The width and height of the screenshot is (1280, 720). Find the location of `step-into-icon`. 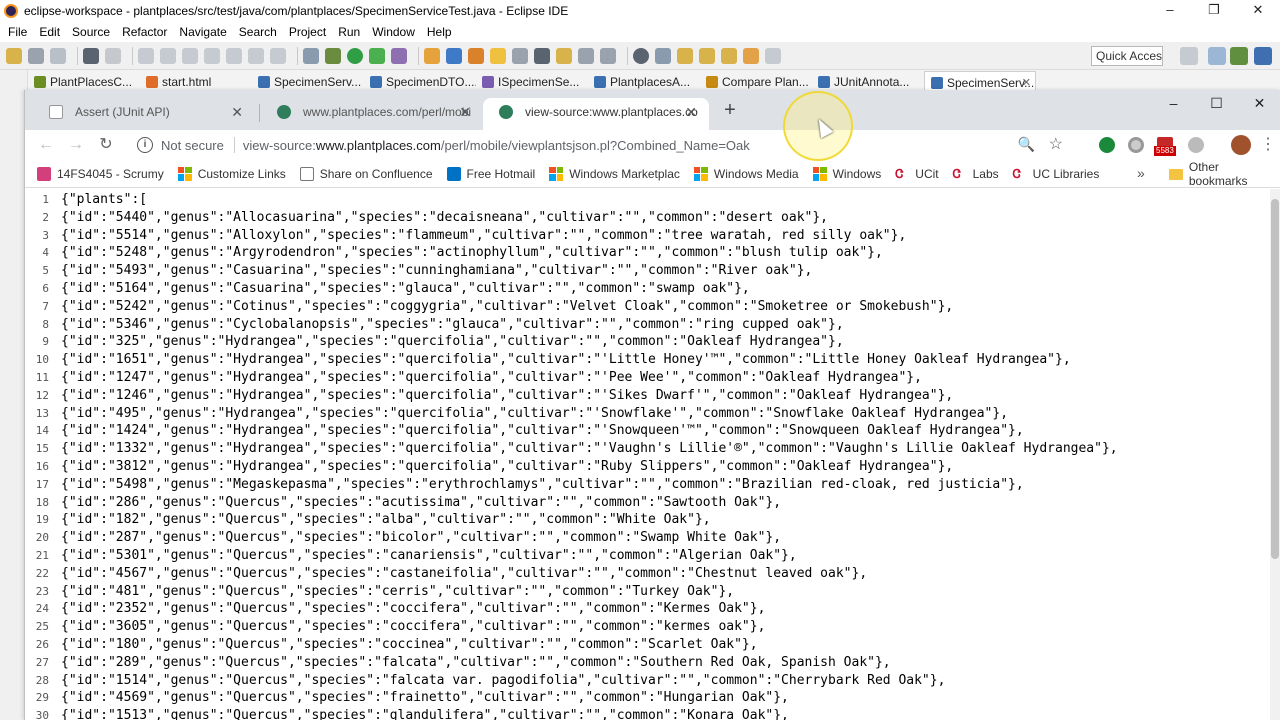

step-into-icon is located at coordinates (234, 55).